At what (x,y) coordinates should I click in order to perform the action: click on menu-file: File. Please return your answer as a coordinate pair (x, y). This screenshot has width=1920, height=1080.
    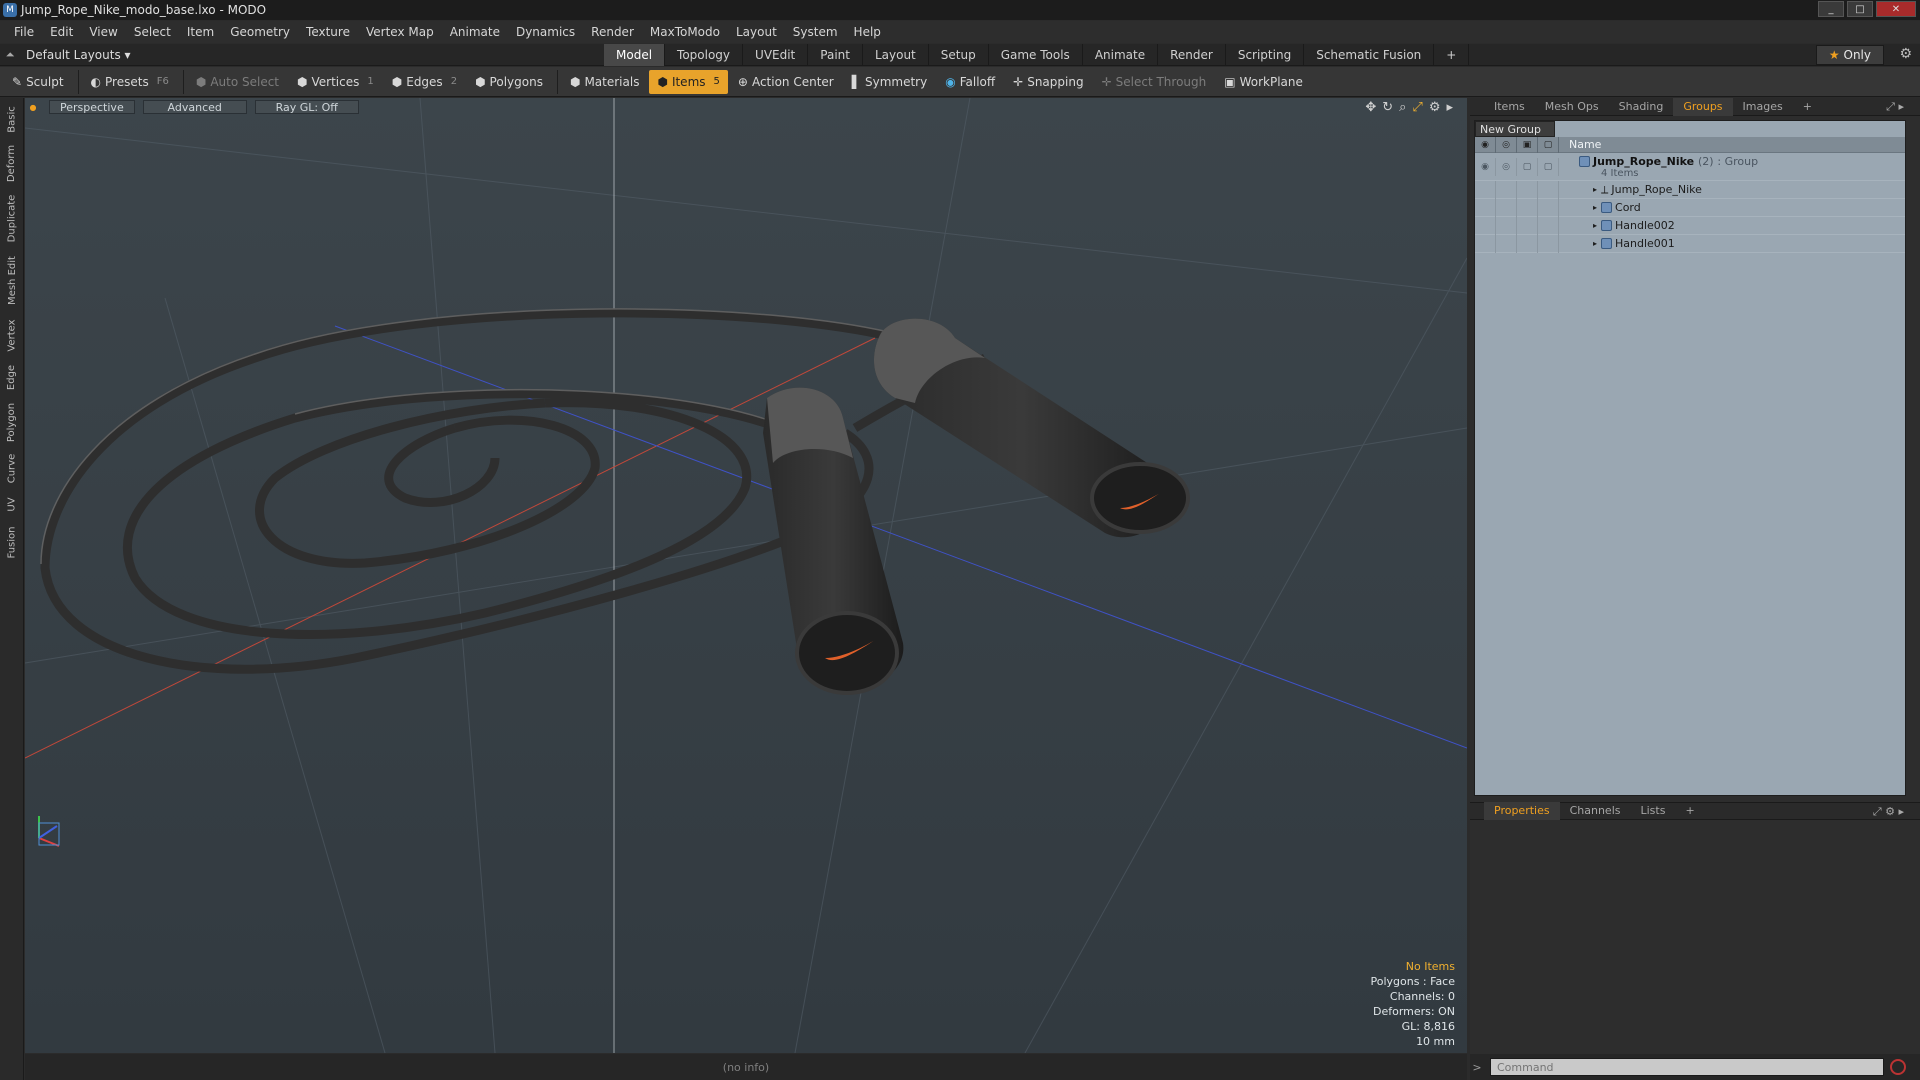
    Looking at the image, I should click on (24, 32).